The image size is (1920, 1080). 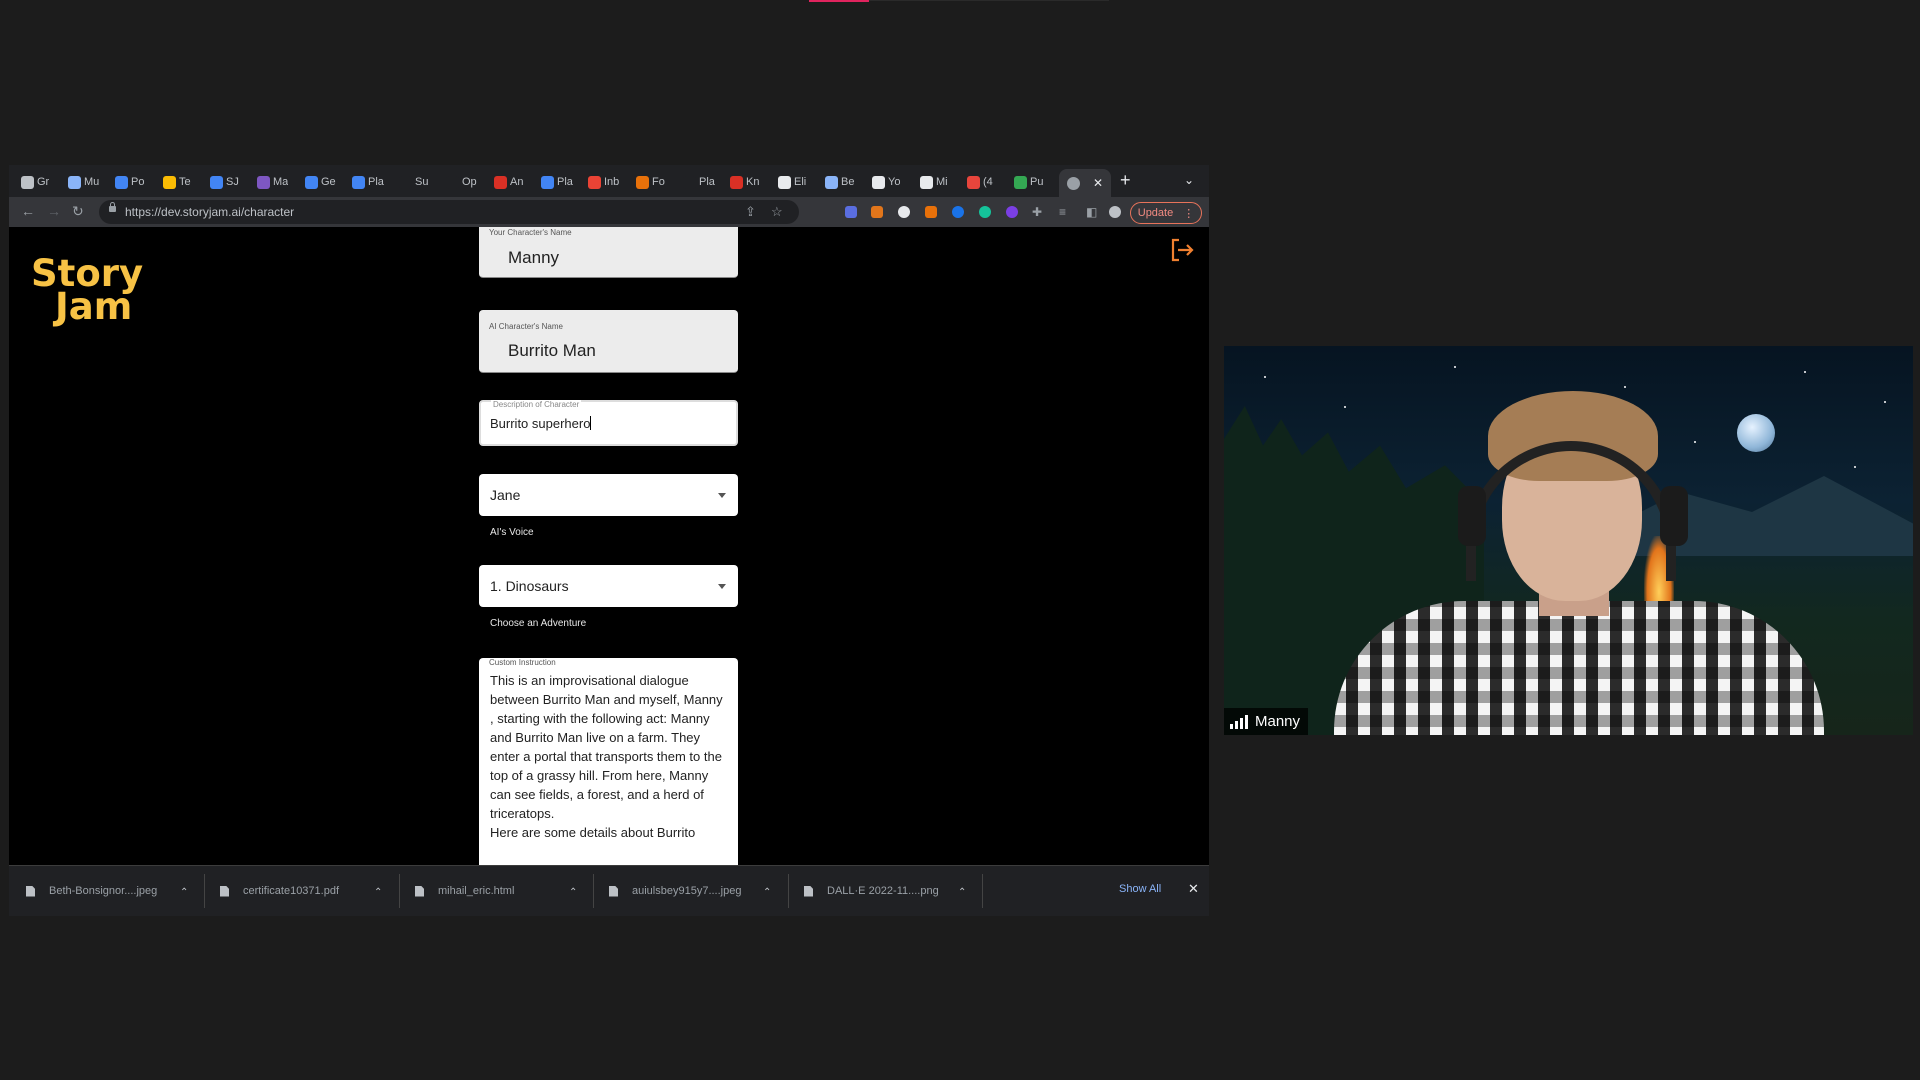 What do you see at coordinates (608, 586) in the screenshot?
I see `adventure-select: 1. Dinosaurs` at bounding box center [608, 586].